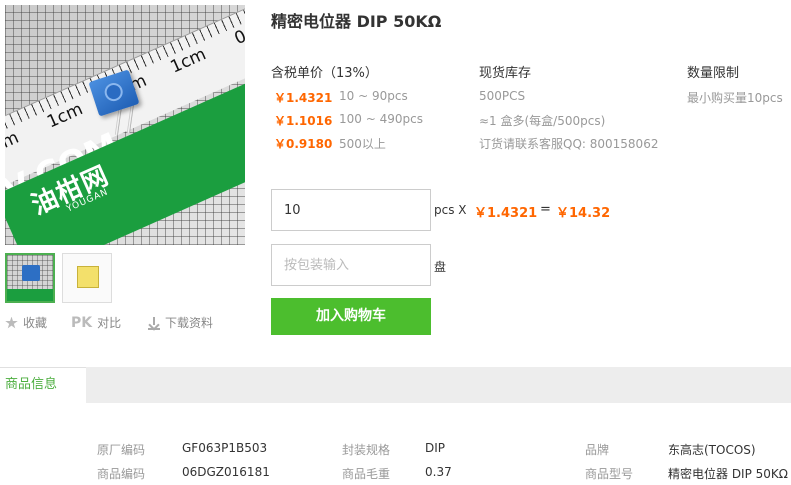 This screenshot has width=791, height=485. Describe the element at coordinates (35, 323) in the screenshot. I see `favorite-label: 收藏` at that location.